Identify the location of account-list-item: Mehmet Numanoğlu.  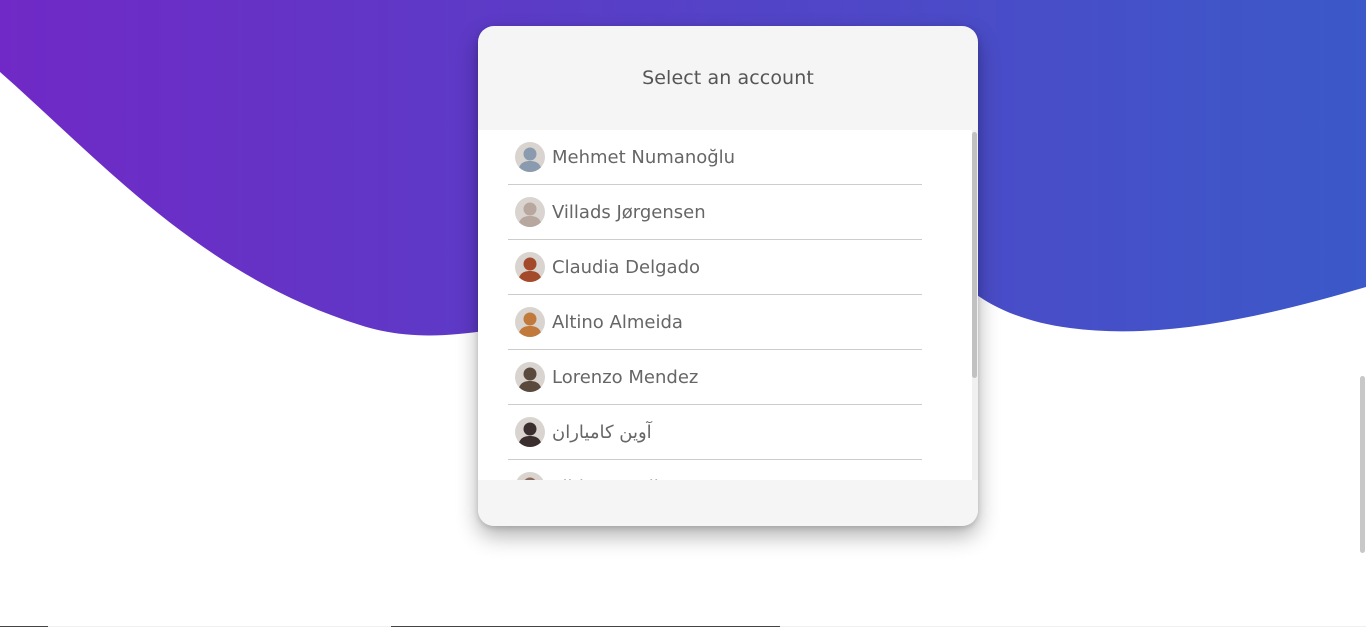
(715, 157).